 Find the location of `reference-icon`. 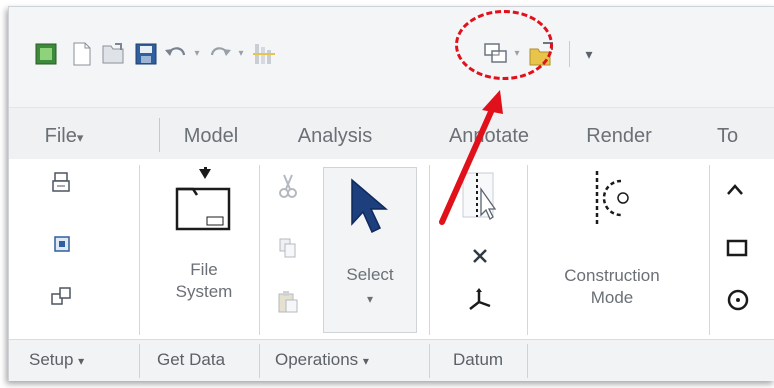

reference-icon is located at coordinates (62, 244).